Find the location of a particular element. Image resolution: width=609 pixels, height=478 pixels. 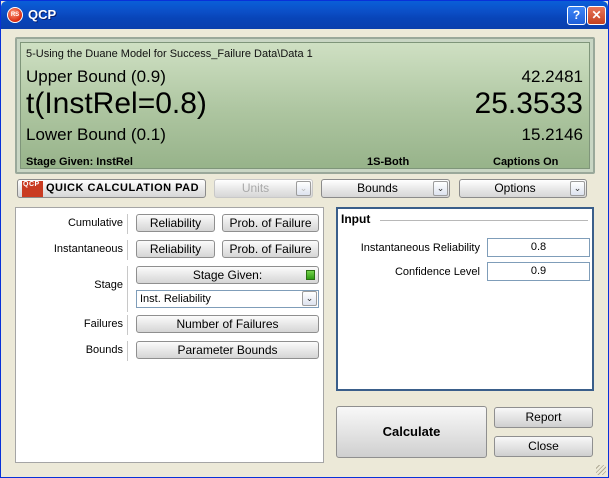

report-button: Report is located at coordinates (543, 417).